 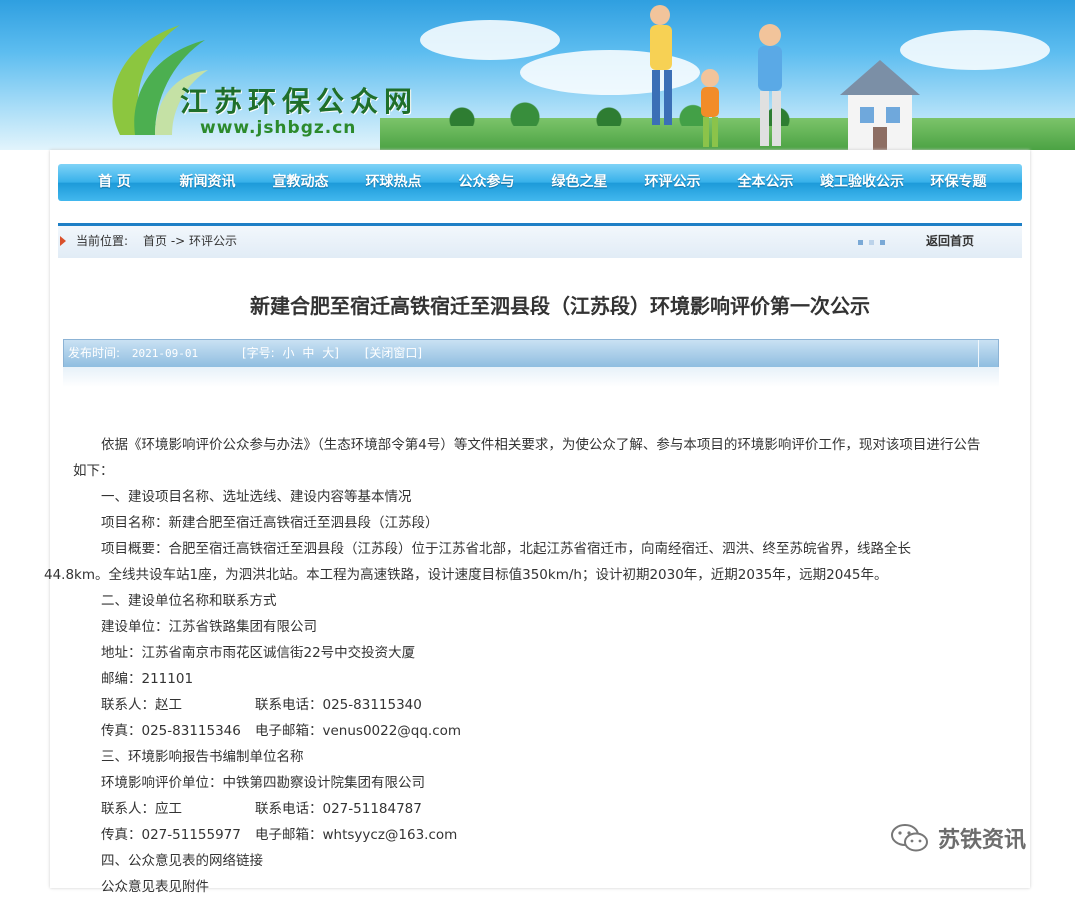 What do you see at coordinates (528, 705) in the screenshot?
I see `contact-row: 联系人：赵工 联系电话：025-83115340` at bounding box center [528, 705].